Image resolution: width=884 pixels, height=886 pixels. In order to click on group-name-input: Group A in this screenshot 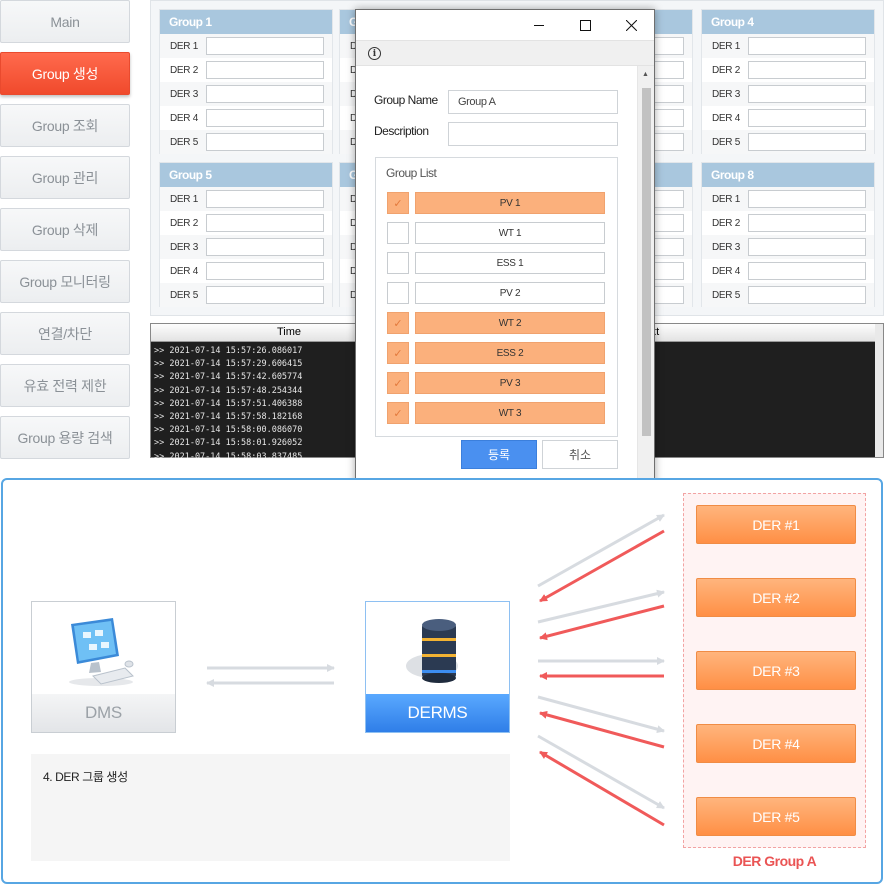, I will do `click(533, 102)`.